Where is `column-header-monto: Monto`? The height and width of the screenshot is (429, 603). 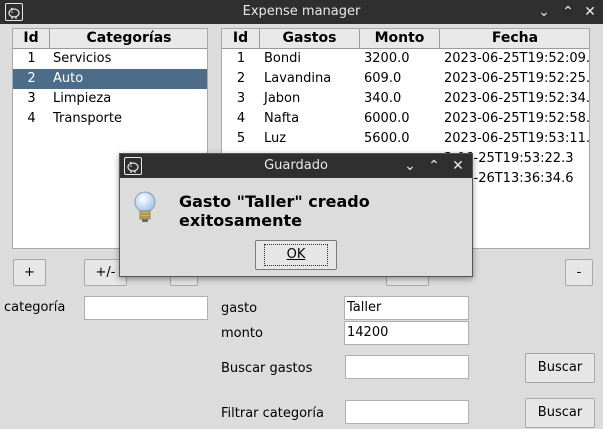 column-header-monto: Monto is located at coordinates (400, 39).